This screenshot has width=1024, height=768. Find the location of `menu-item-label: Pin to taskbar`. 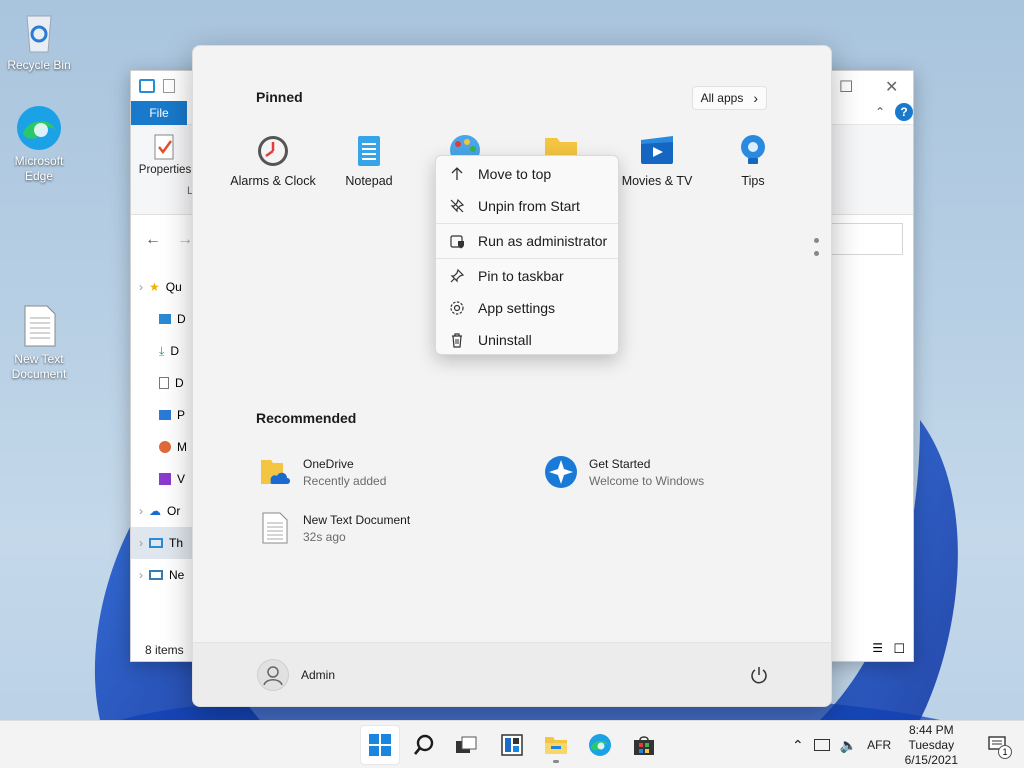

menu-item-label: Pin to taskbar is located at coordinates (521, 276).